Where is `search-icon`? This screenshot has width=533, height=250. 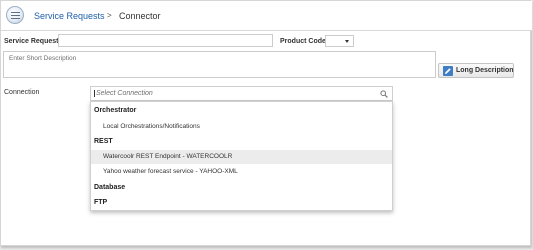 search-icon is located at coordinates (384, 95).